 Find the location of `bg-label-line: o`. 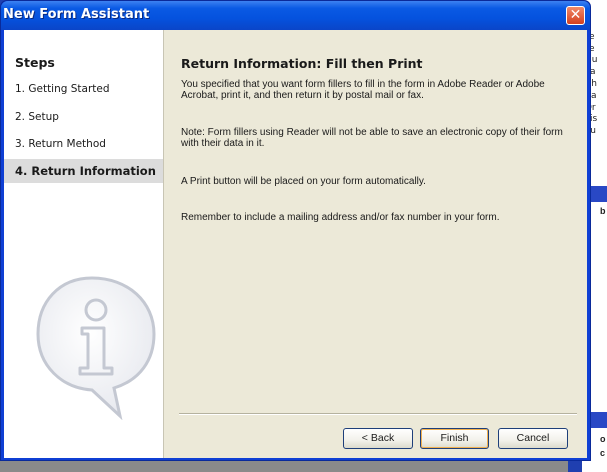

bg-label-line: o is located at coordinates (603, 439).